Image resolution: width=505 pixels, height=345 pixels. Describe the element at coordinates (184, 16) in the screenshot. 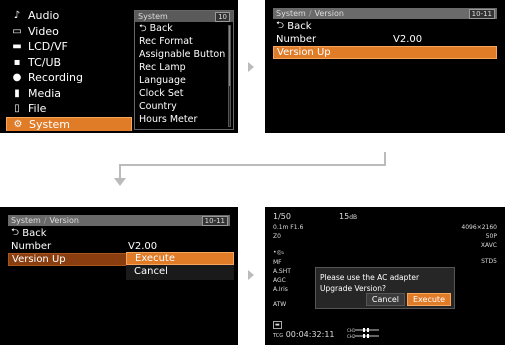

I see `submenu-header: System 10` at that location.